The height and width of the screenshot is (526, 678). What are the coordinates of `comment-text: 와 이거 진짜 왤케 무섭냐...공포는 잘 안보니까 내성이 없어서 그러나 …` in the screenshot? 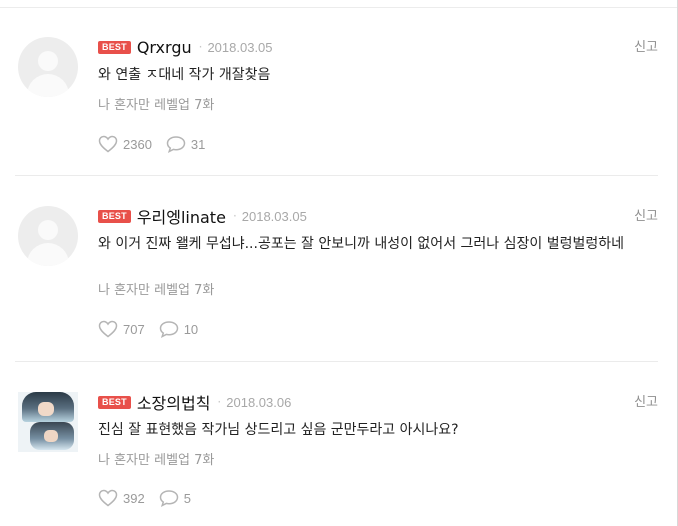 It's located at (361, 244).